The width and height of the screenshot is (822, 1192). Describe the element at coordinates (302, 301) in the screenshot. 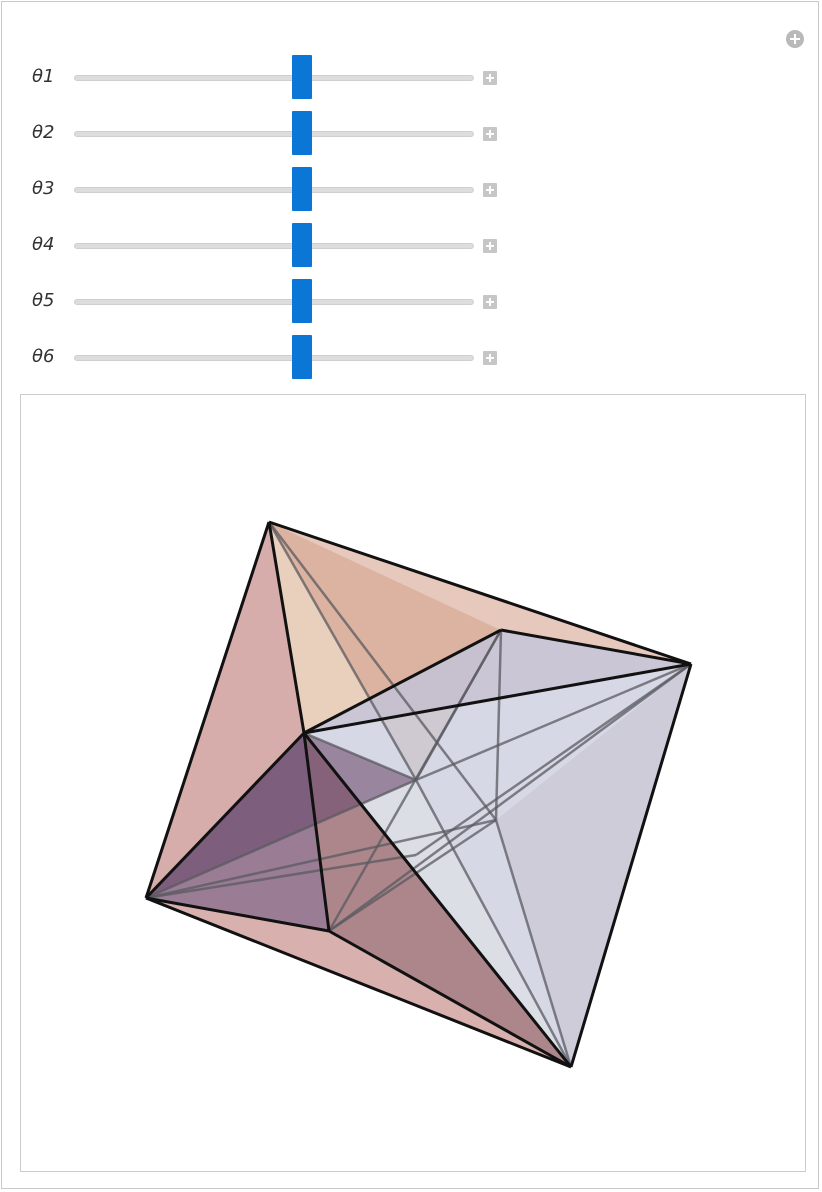

I see `slider-thumb-theta5` at that location.